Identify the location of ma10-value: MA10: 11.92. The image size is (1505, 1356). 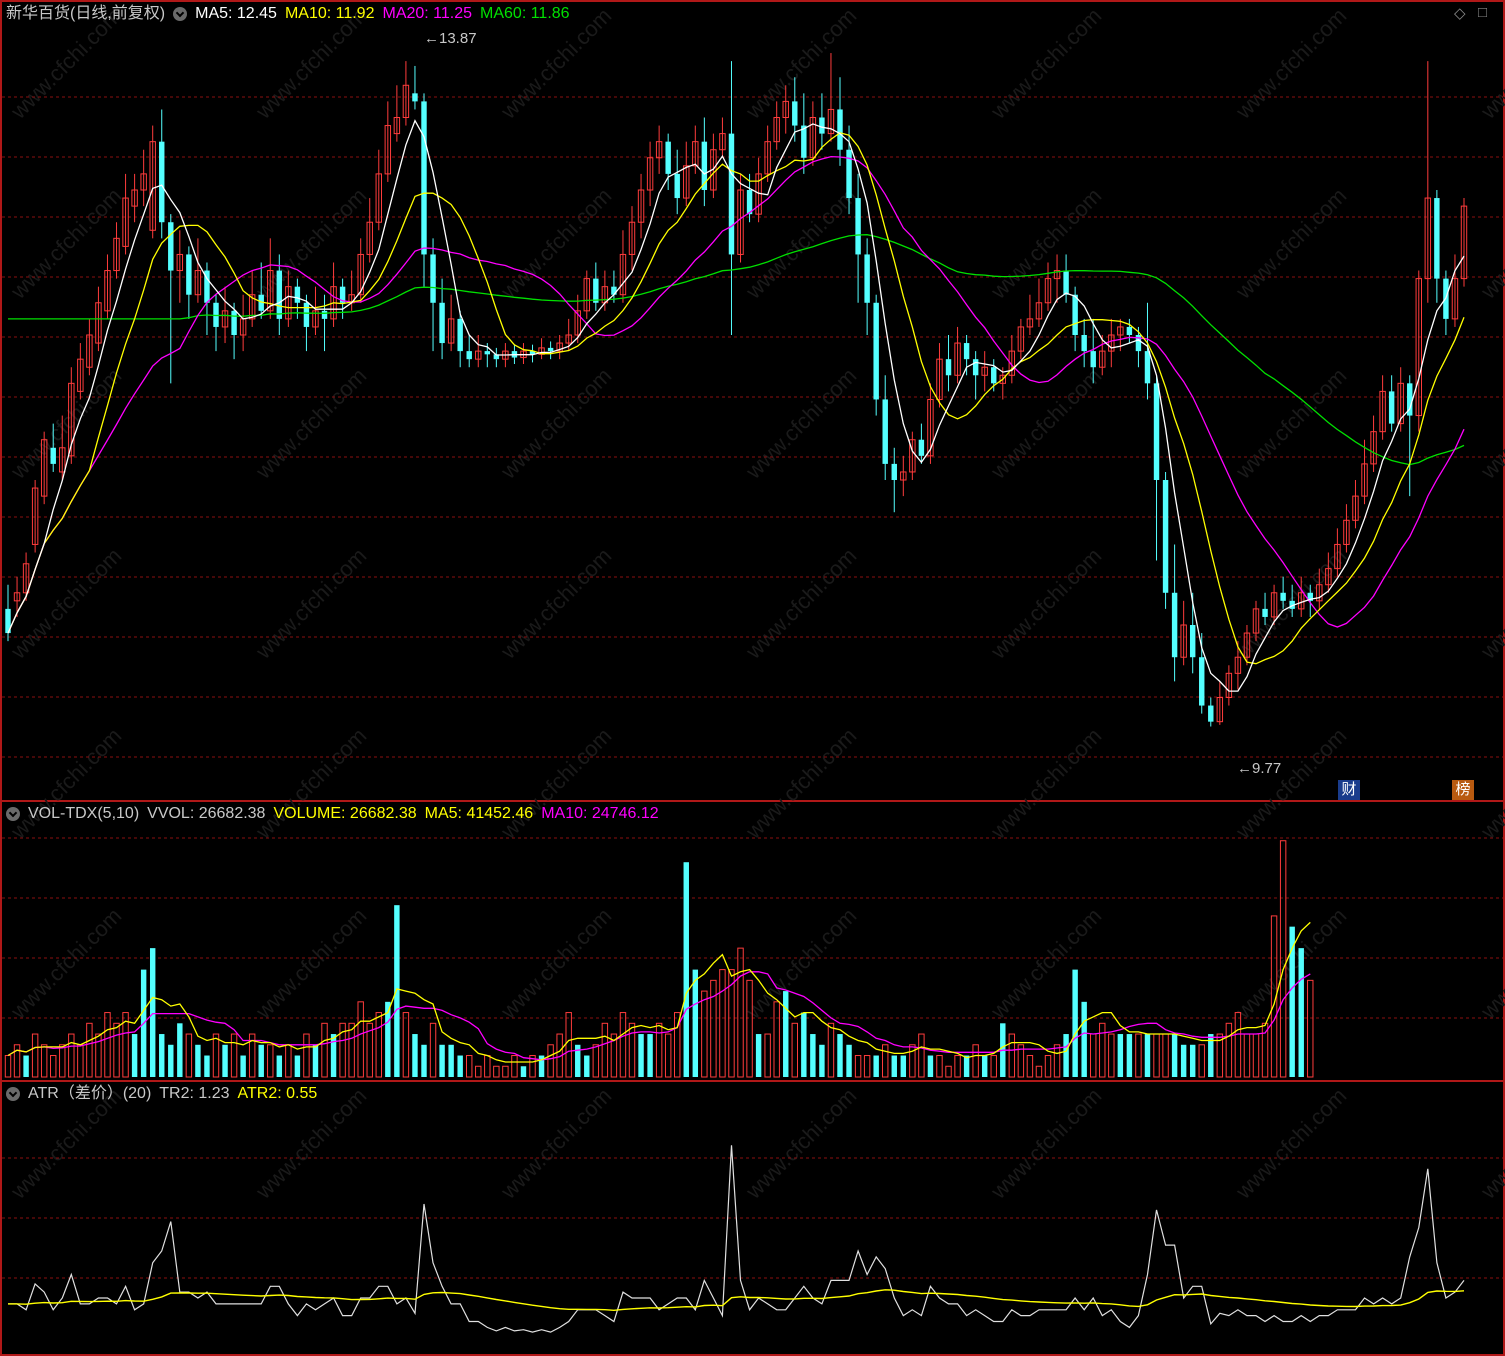
(329, 13).